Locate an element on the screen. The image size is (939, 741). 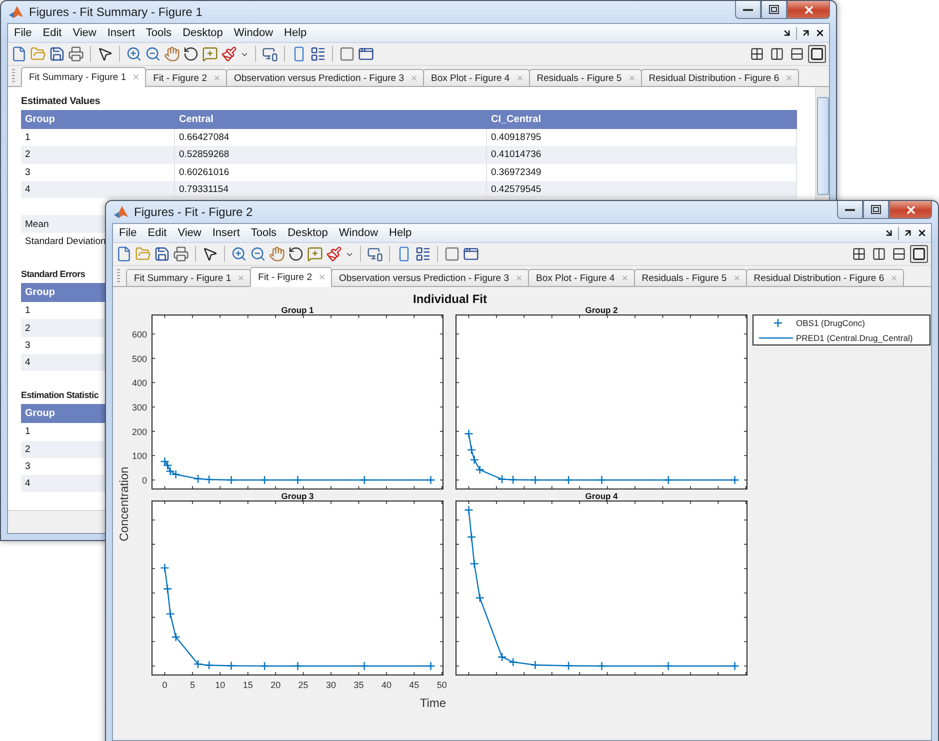
tick-label: 20 is located at coordinates (275, 685).